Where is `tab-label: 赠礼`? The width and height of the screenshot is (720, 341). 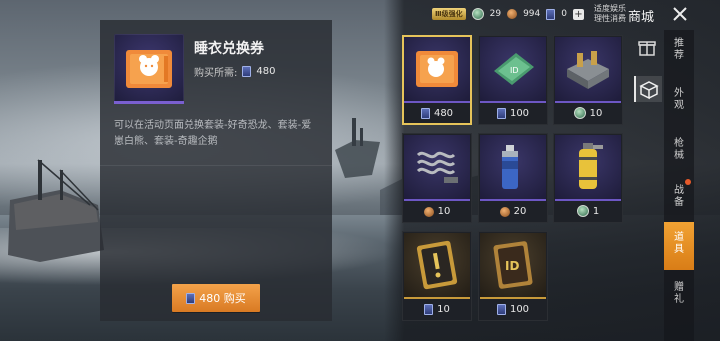 tab-label: 赠礼 is located at coordinates (679, 293).